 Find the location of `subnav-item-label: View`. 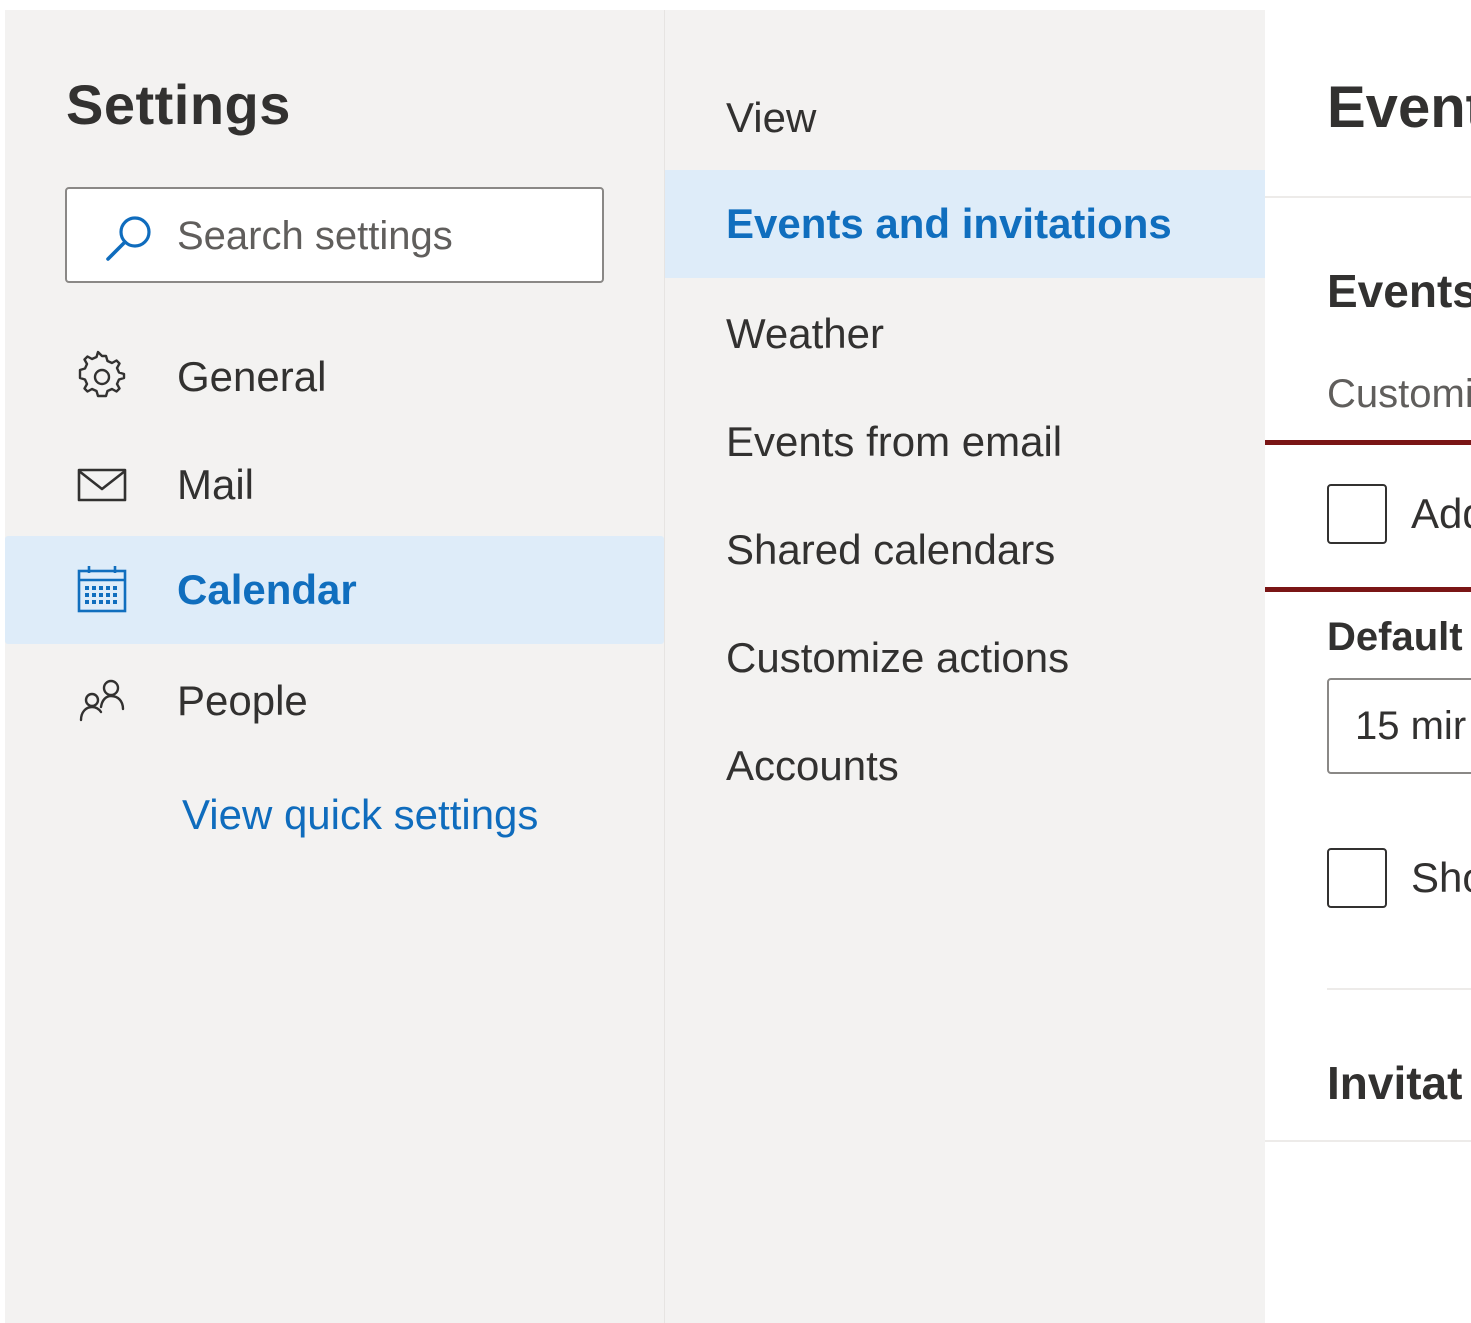

subnav-item-label: View is located at coordinates (771, 117).